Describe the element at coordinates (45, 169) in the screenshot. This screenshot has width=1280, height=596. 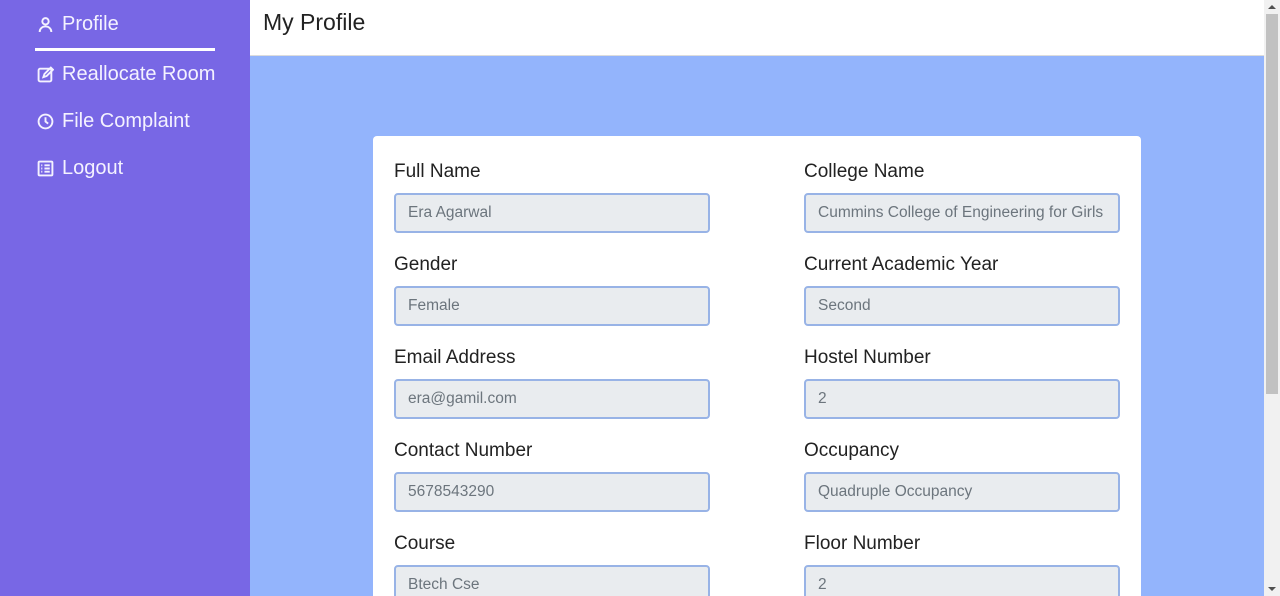
I see `list-icon` at that location.